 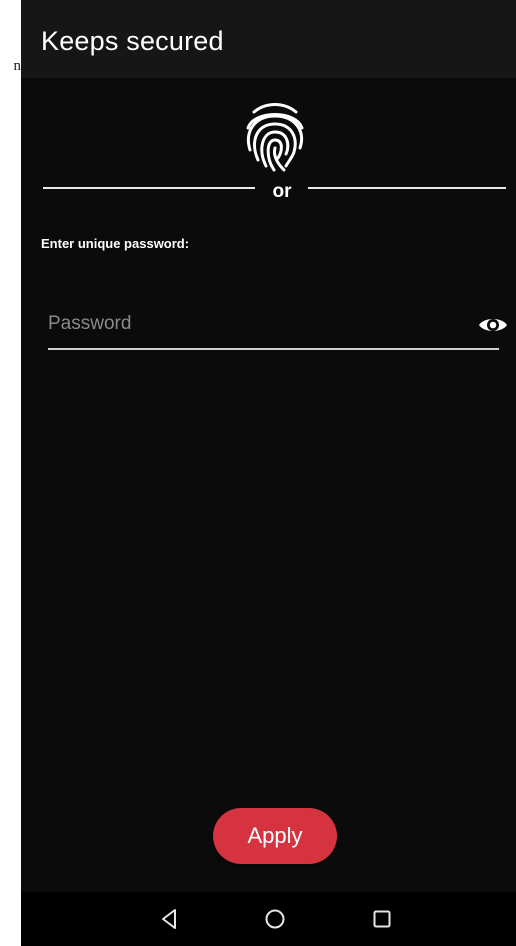 I want to click on clipped-margin-text: n, so click(x=17, y=66).